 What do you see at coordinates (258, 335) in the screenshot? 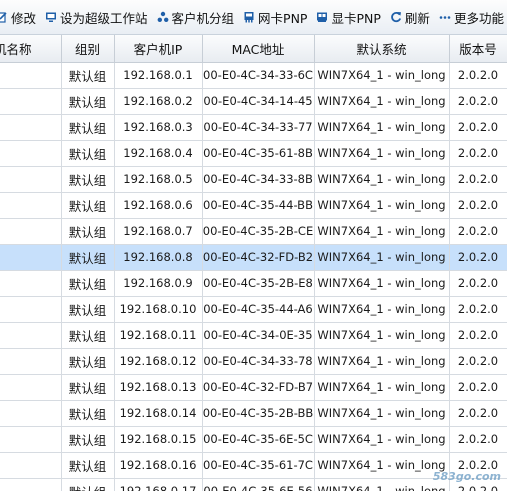
I see `mac-cell: 00-E0-4C-34-0E-35` at bounding box center [258, 335].